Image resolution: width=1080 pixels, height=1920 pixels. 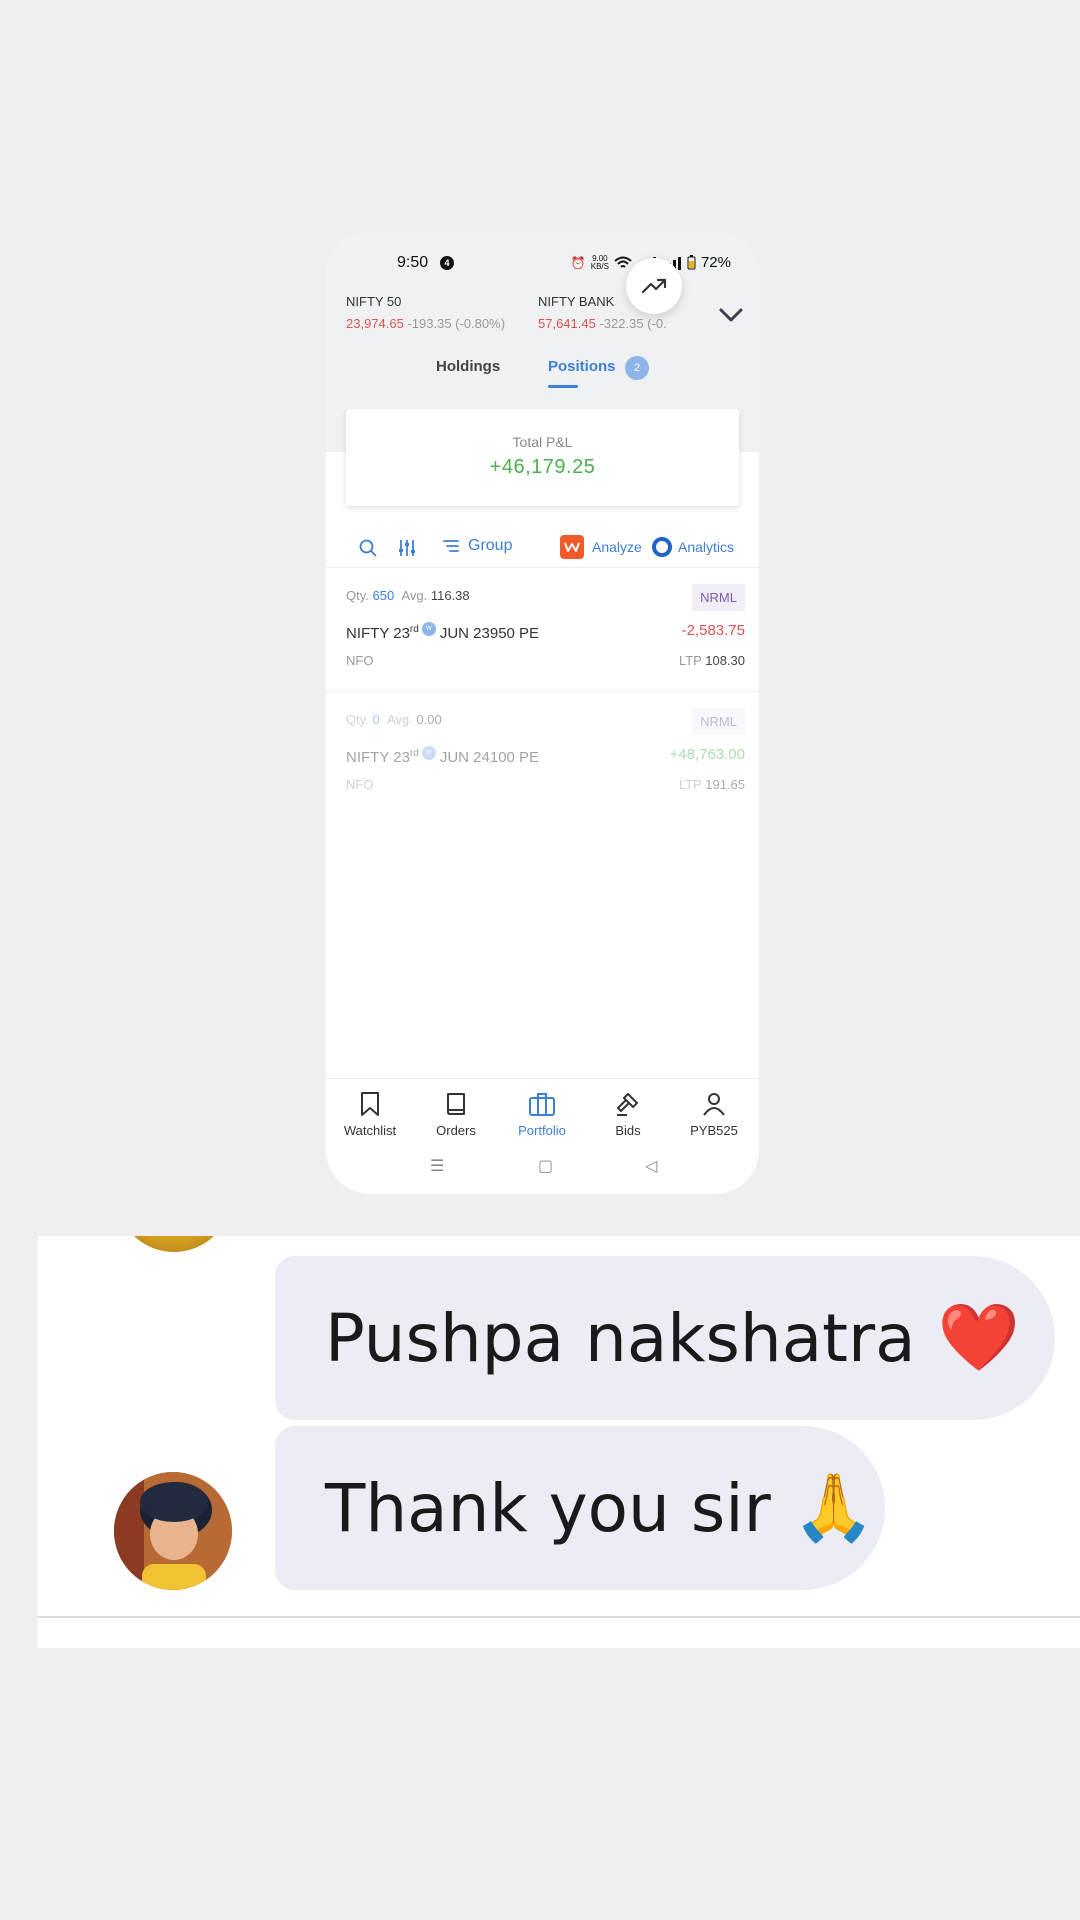 I want to click on index-price: 23,974.65, so click(x=375, y=323).